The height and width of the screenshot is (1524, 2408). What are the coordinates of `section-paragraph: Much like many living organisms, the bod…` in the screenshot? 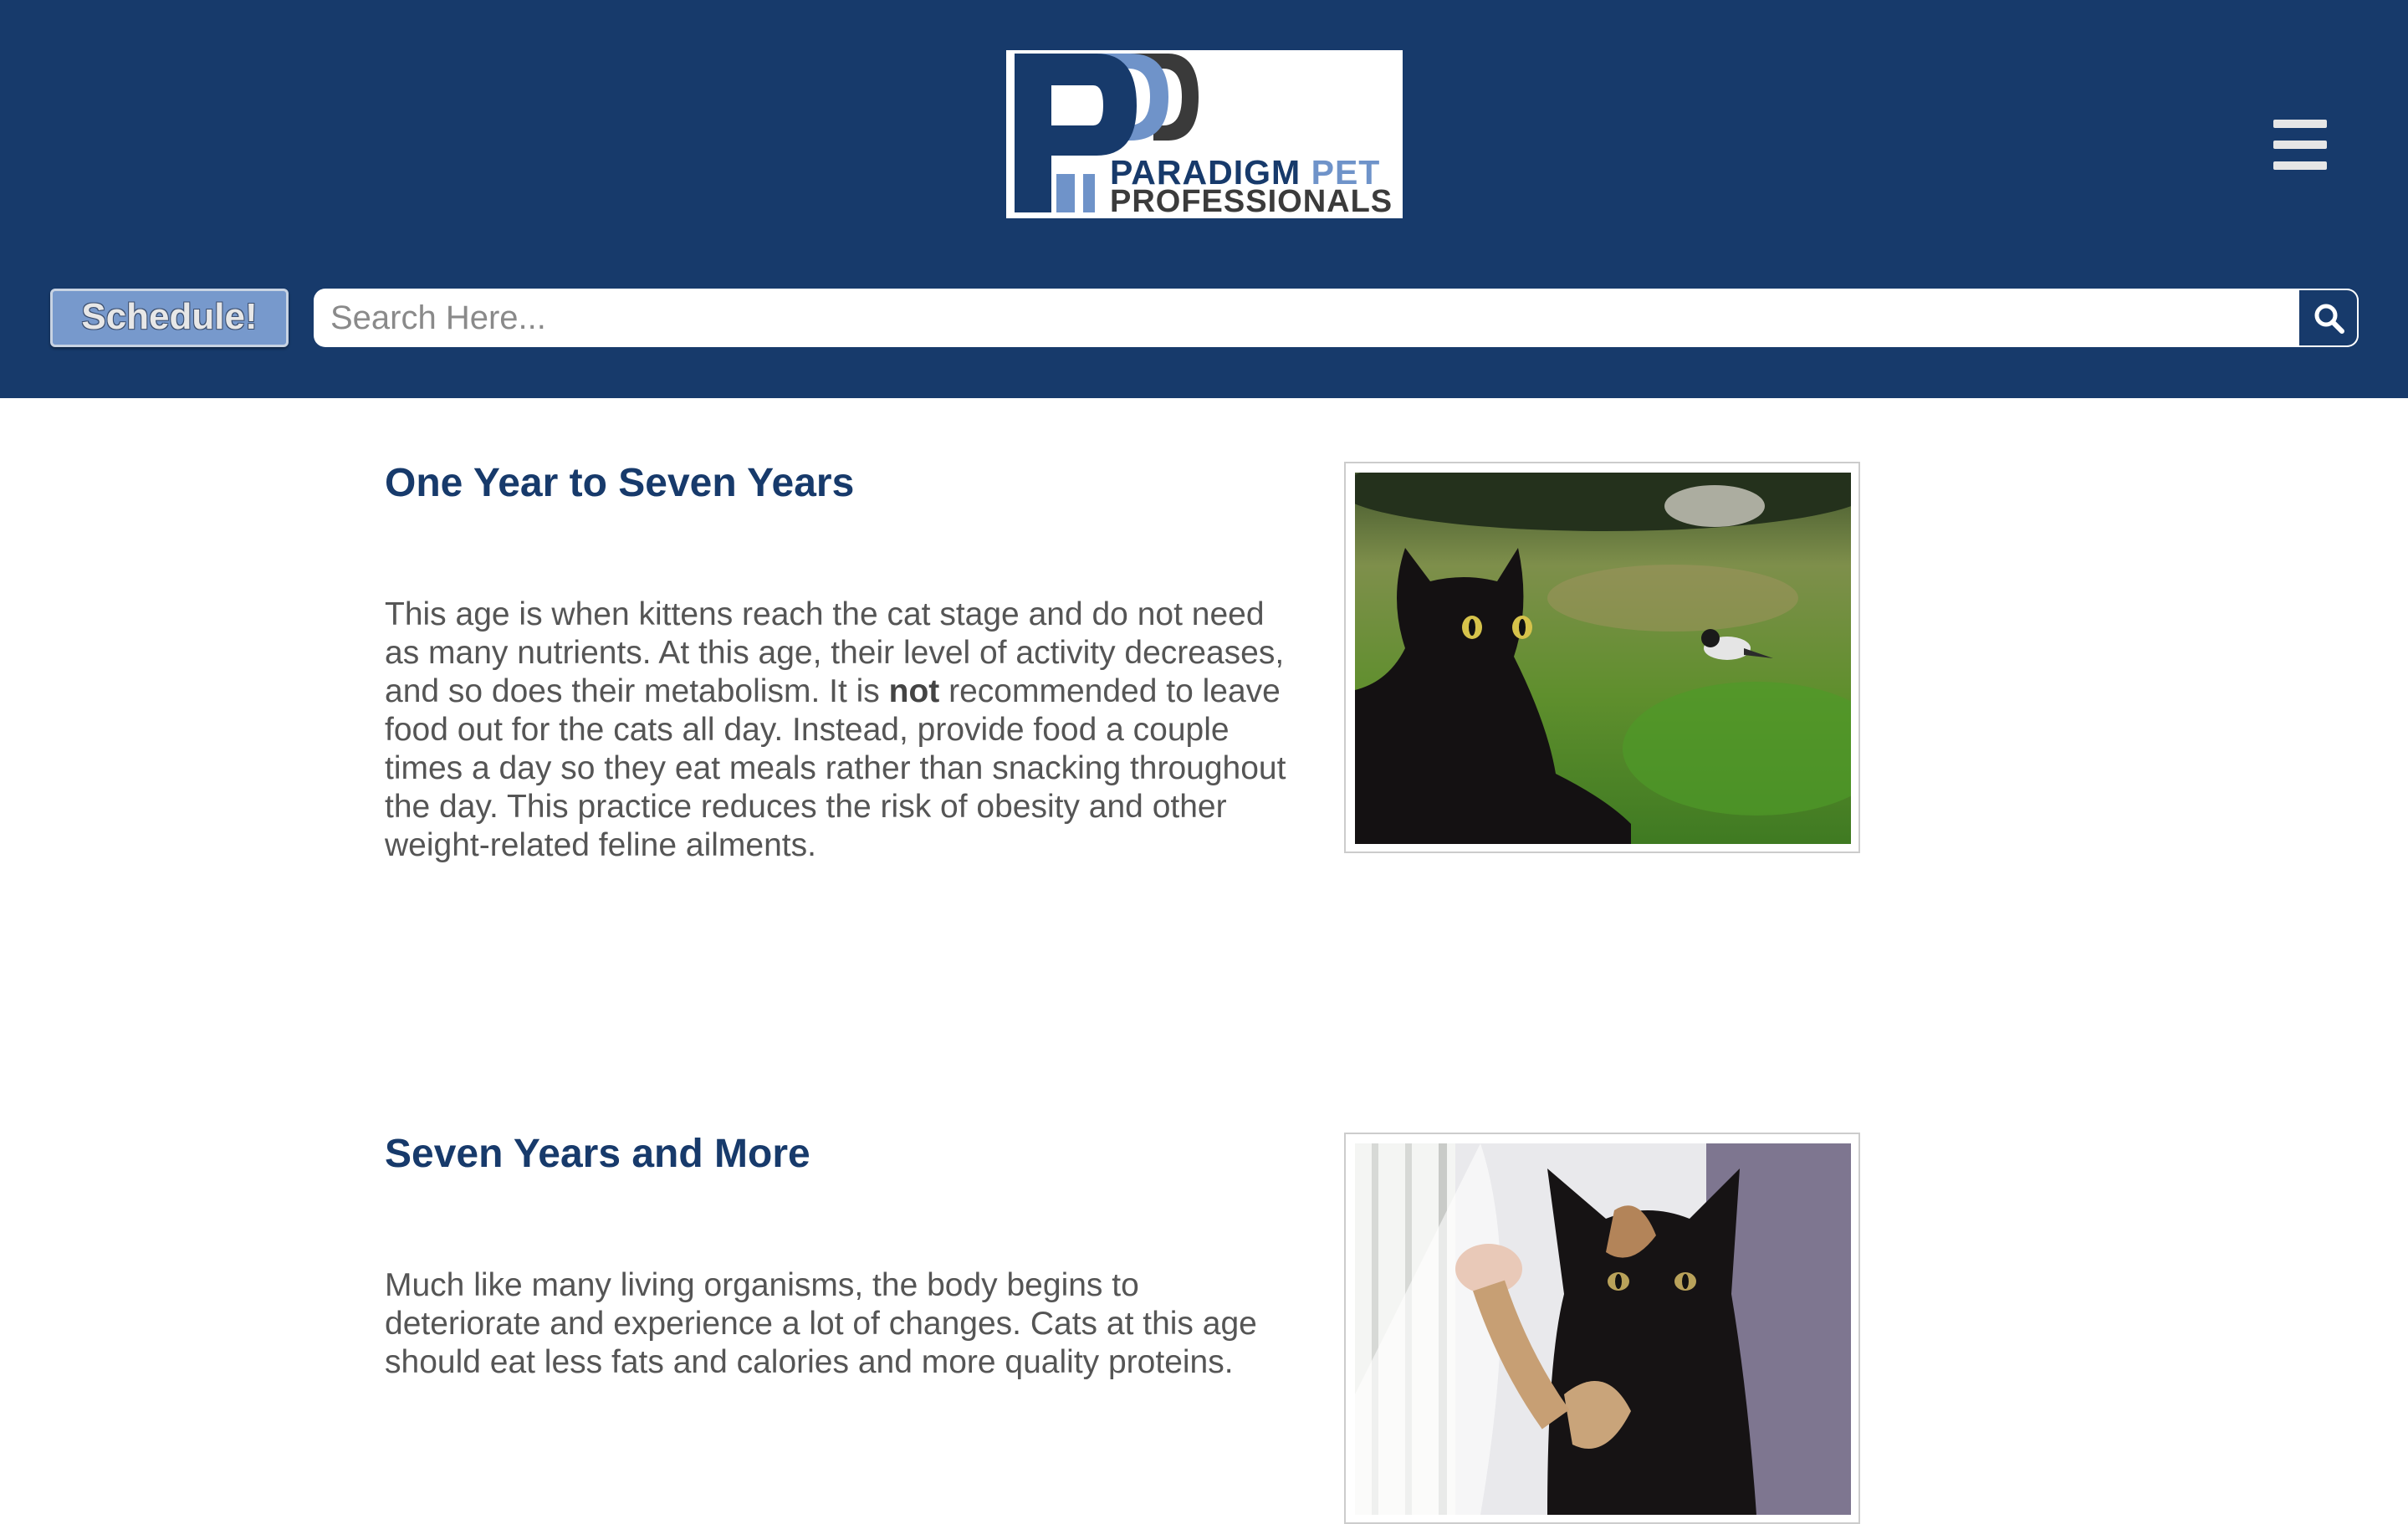 It's located at (821, 1323).